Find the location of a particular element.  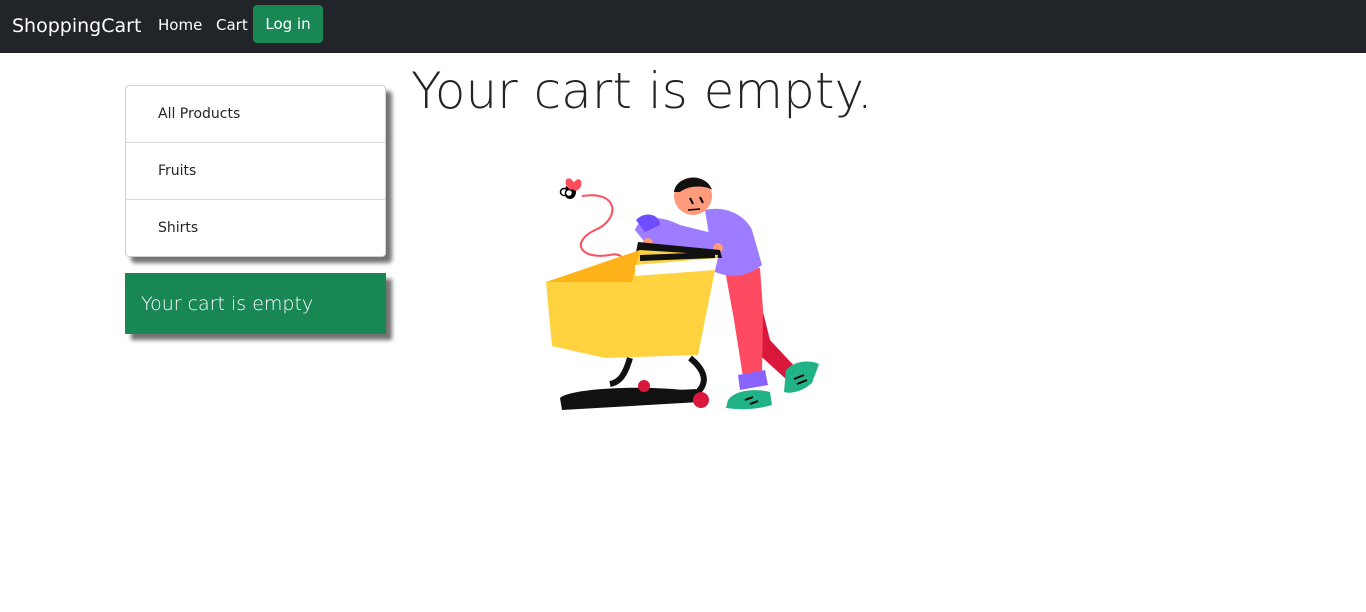

page-title: Your cart is empty. is located at coordinates (642, 91).